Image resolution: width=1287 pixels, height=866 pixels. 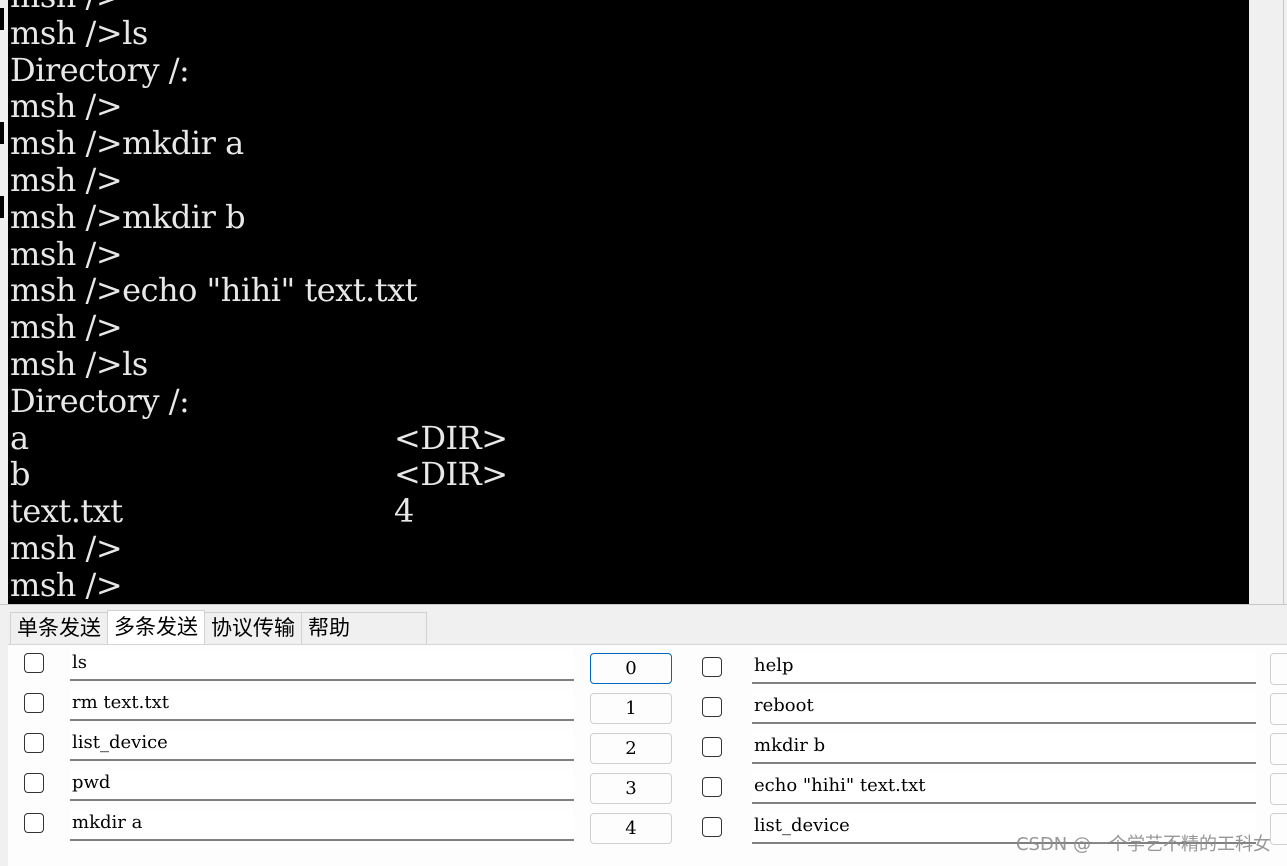 I want to click on send-row-button: 0, so click(x=631, y=668).